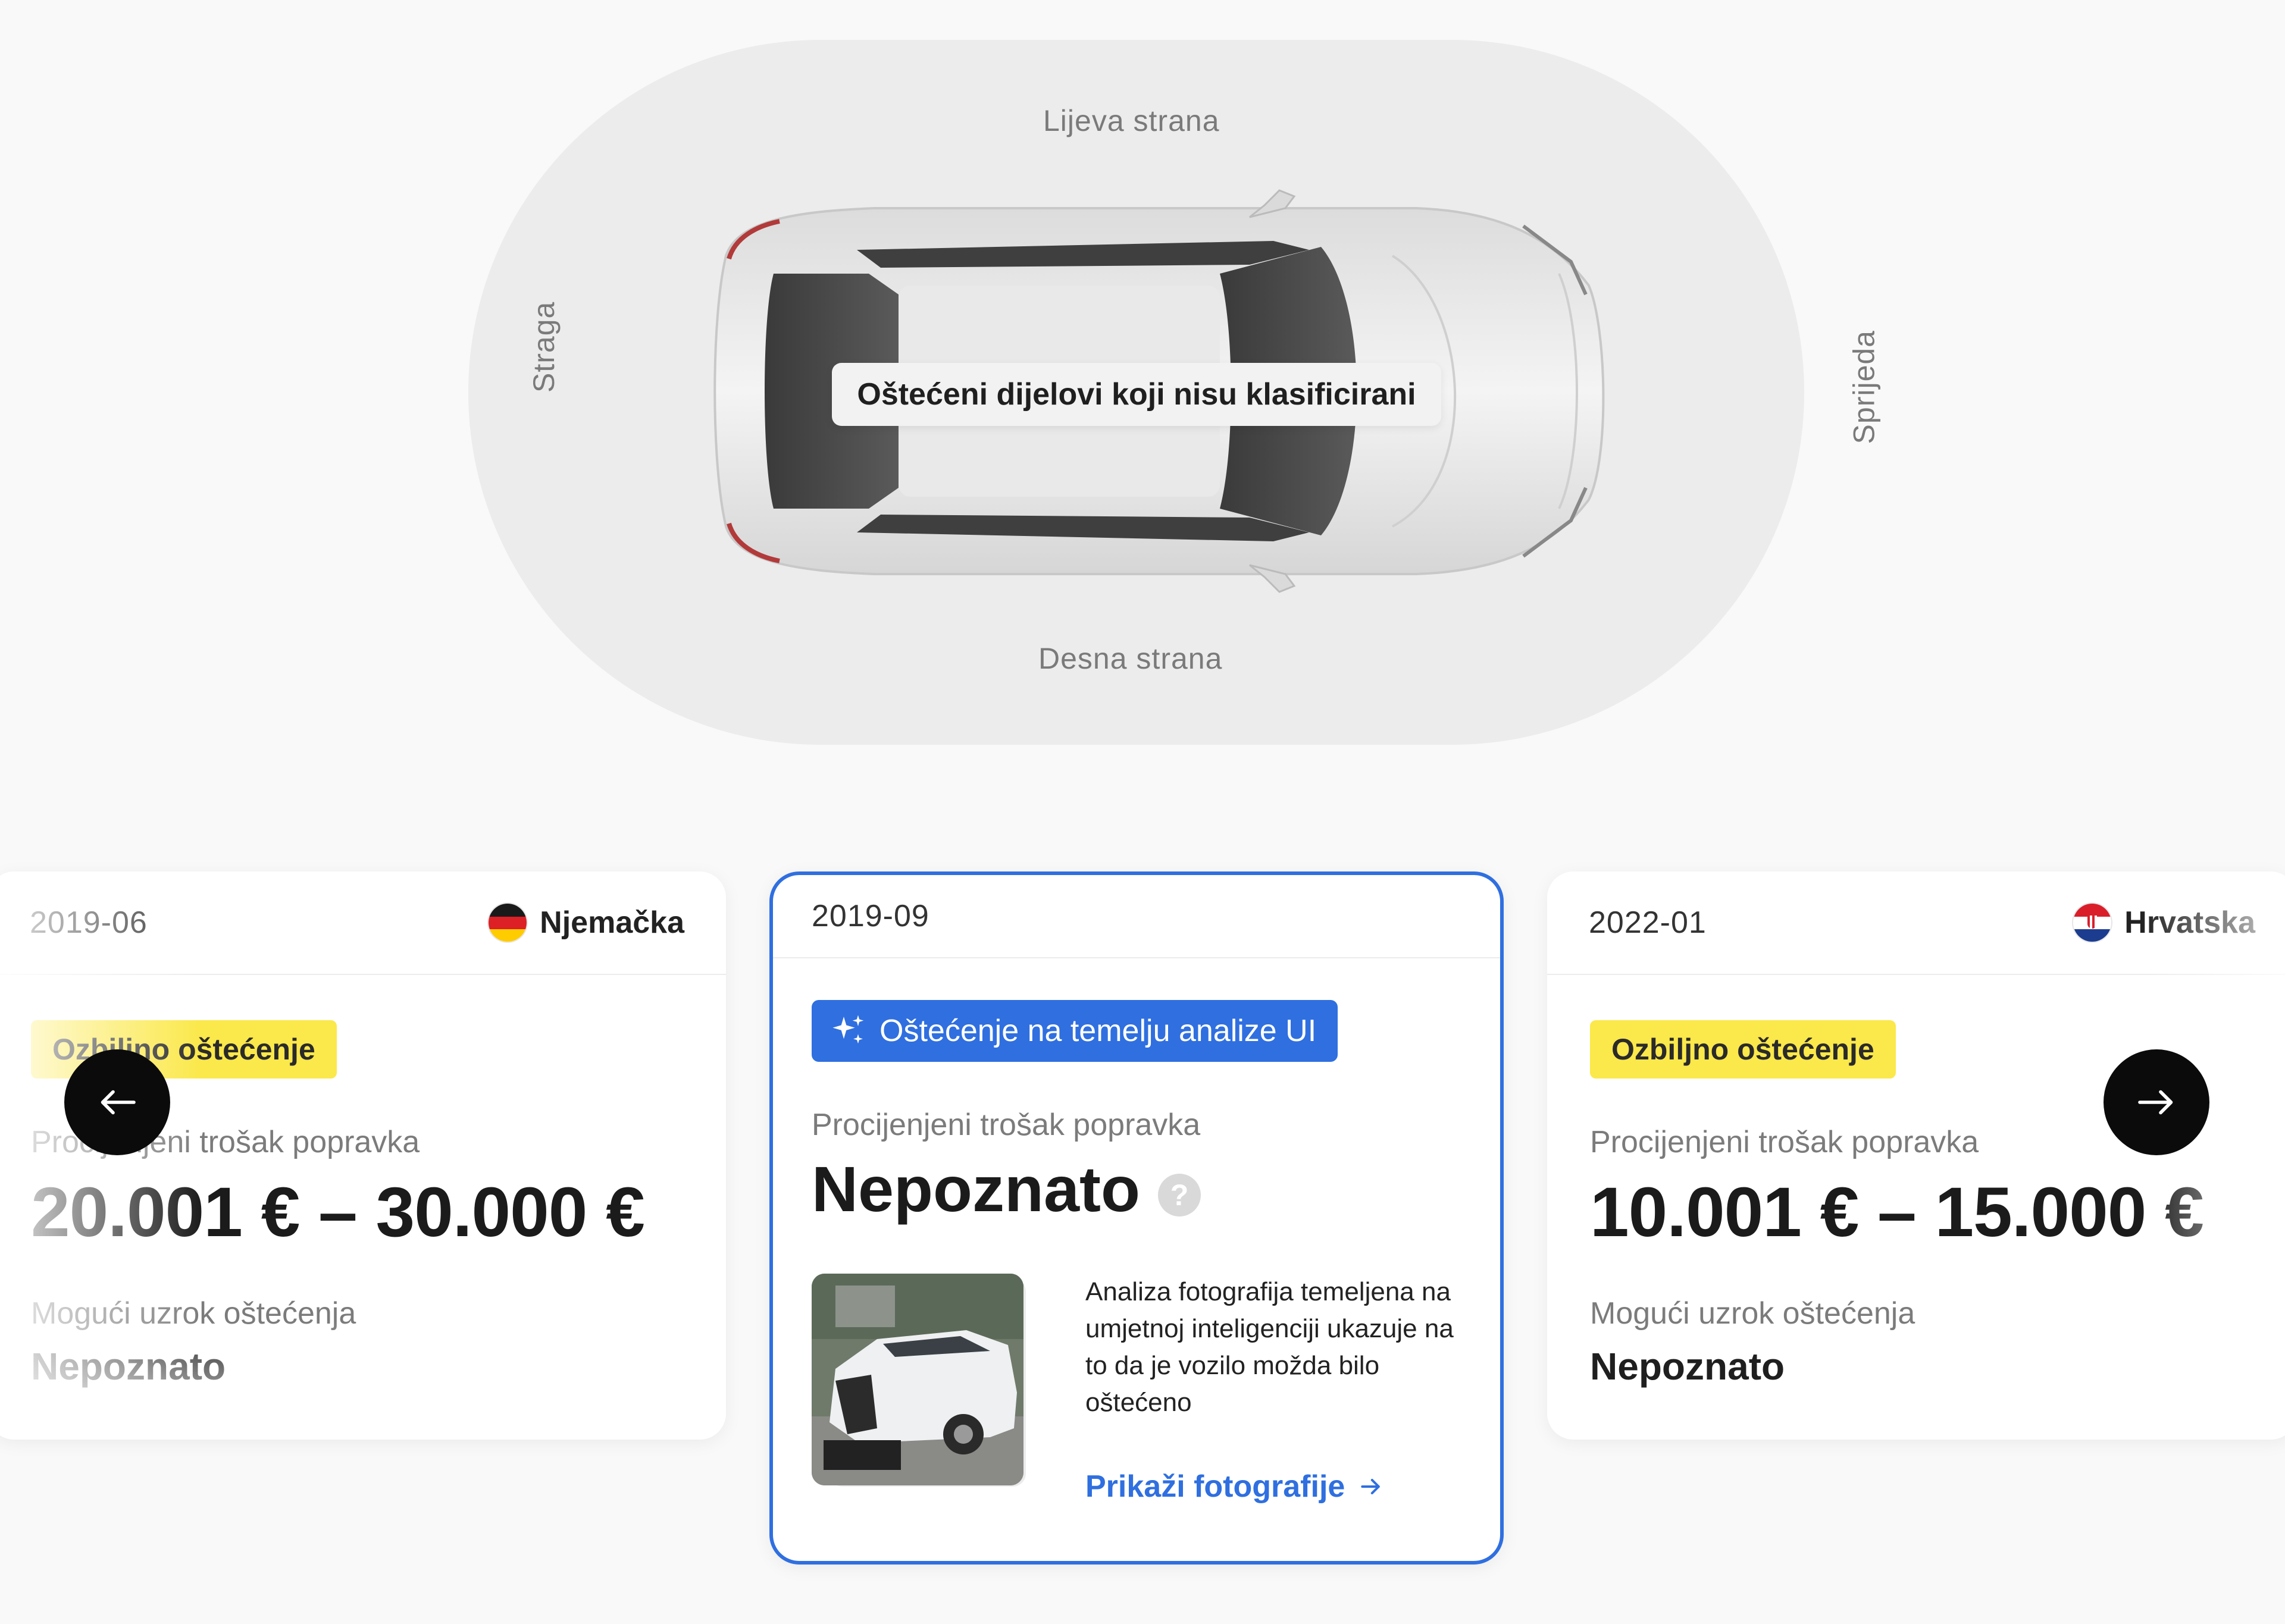 The height and width of the screenshot is (1624, 2285). I want to click on arrow-left-icon, so click(119, 1102).